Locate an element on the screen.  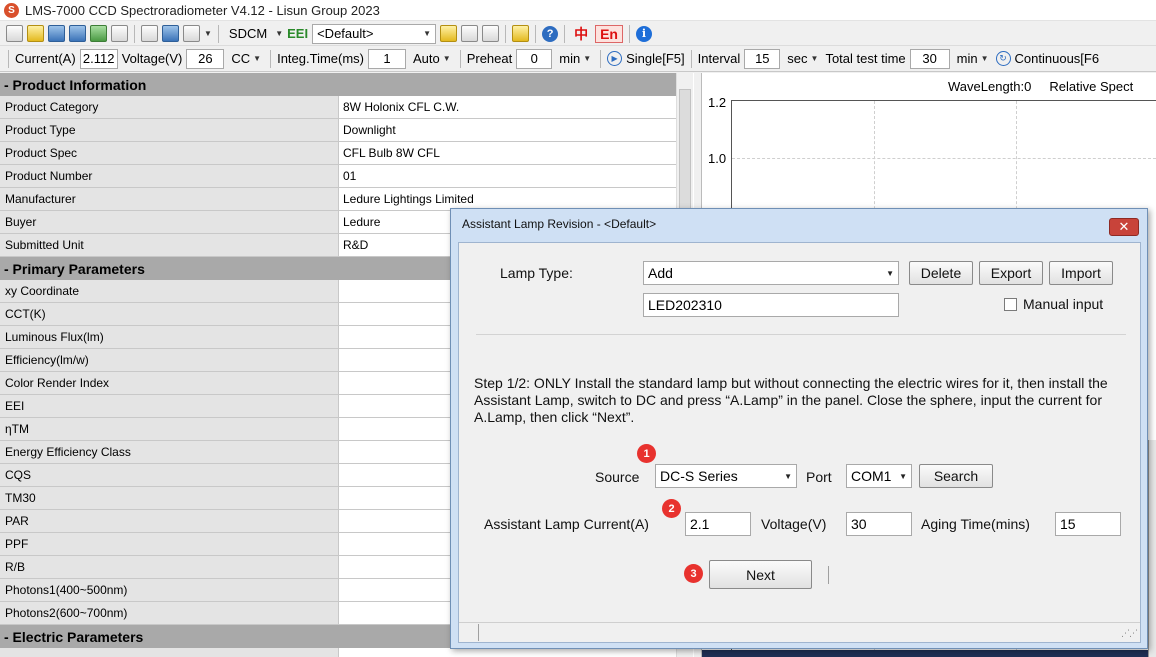
aging-time-input: 15 is located at coordinates (1088, 524).